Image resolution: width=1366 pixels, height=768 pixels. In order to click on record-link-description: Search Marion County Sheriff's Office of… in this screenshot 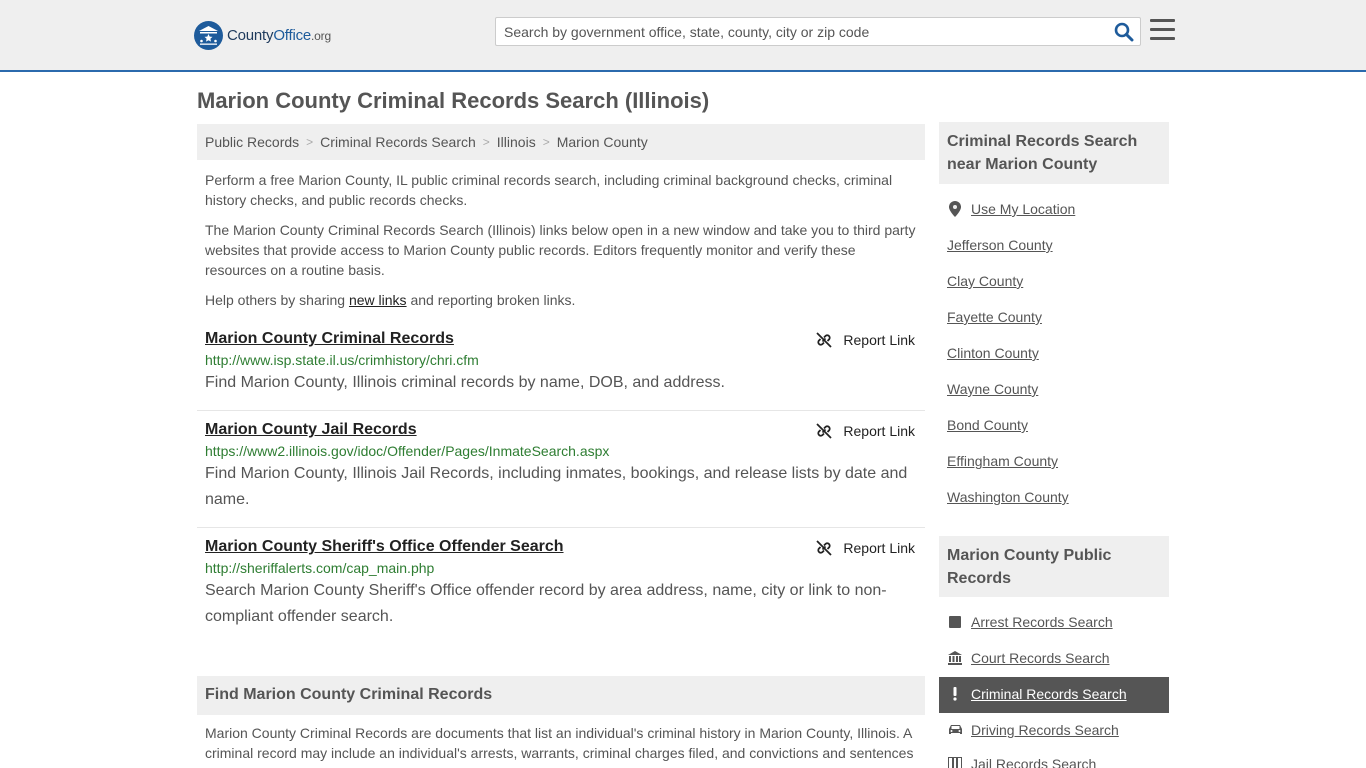, I will do `click(546, 603)`.